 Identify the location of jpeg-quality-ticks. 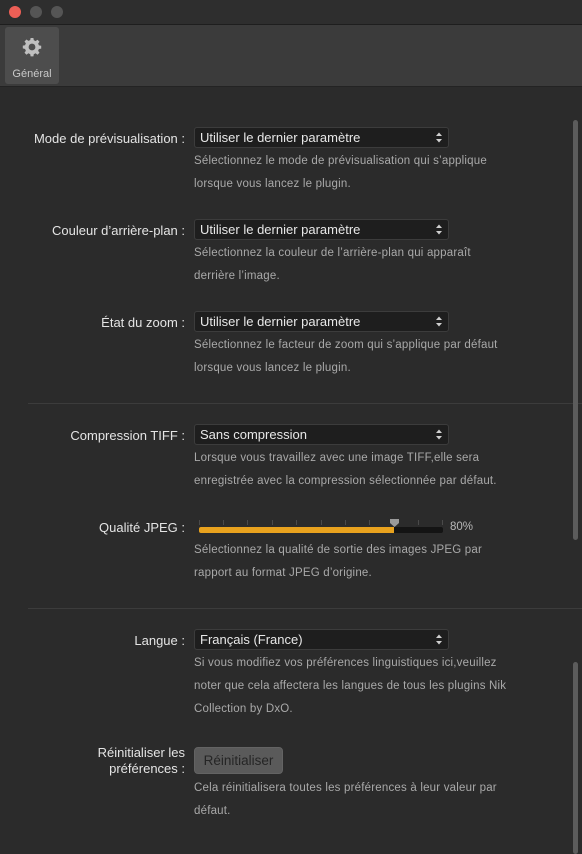
(321, 522).